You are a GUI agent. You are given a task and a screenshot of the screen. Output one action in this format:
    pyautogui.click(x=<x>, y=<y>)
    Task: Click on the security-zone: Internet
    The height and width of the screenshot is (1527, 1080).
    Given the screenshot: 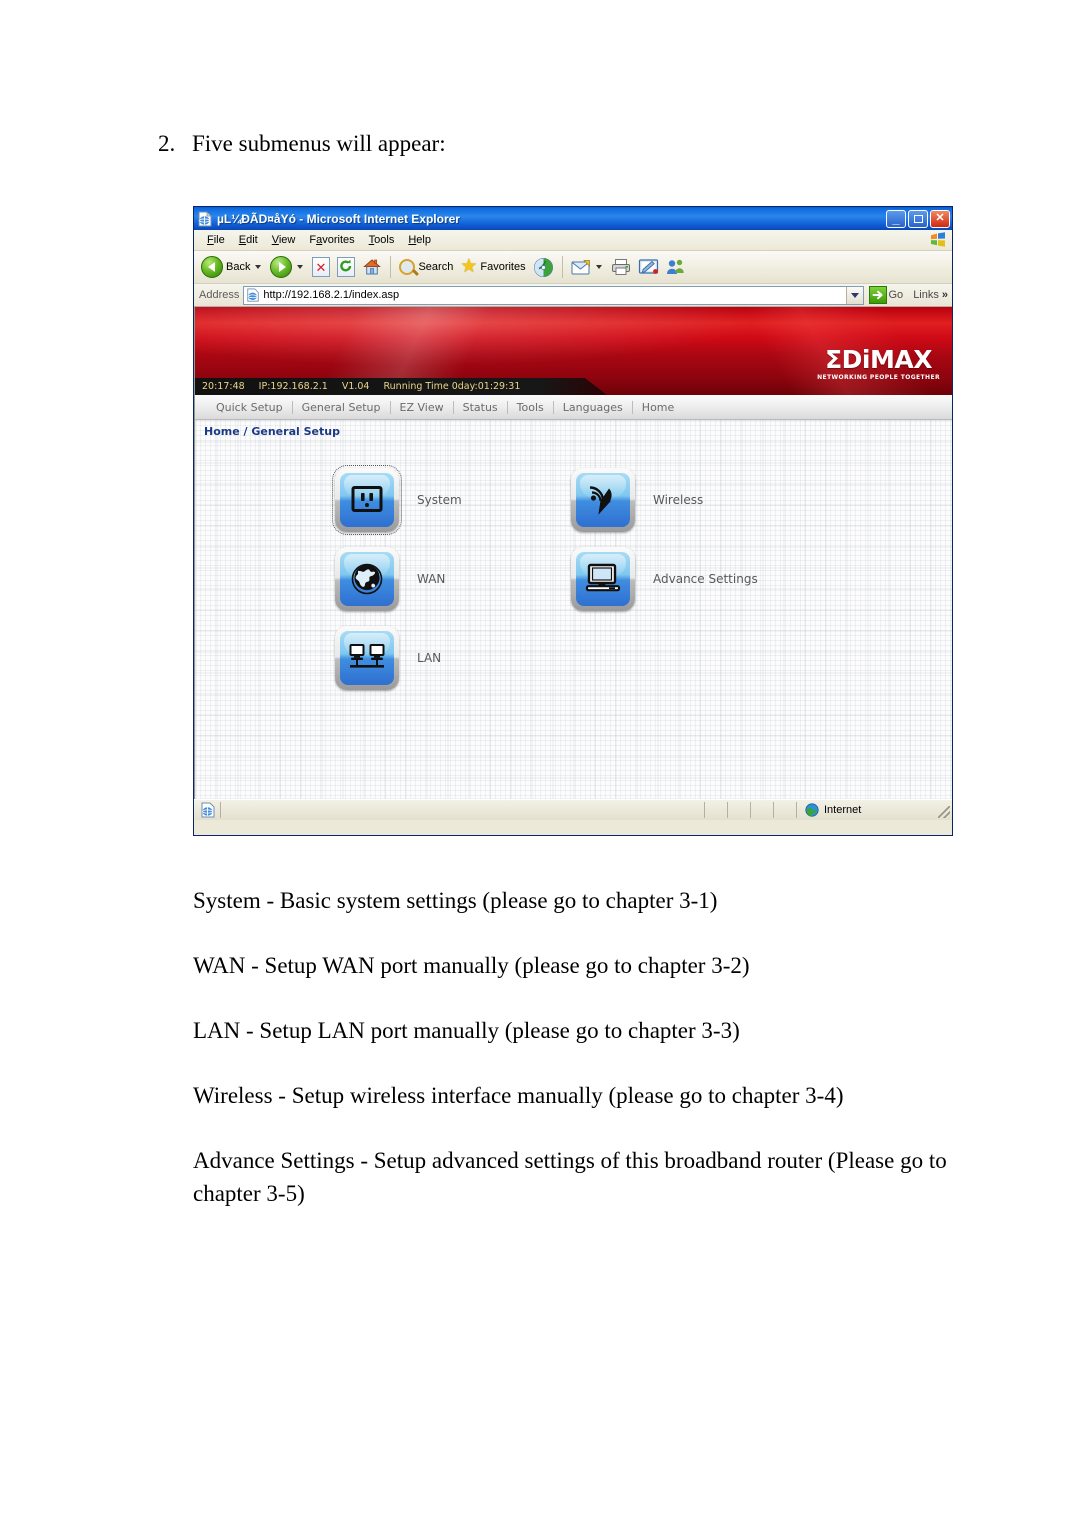 What is the action you would take?
    pyautogui.click(x=866, y=810)
    